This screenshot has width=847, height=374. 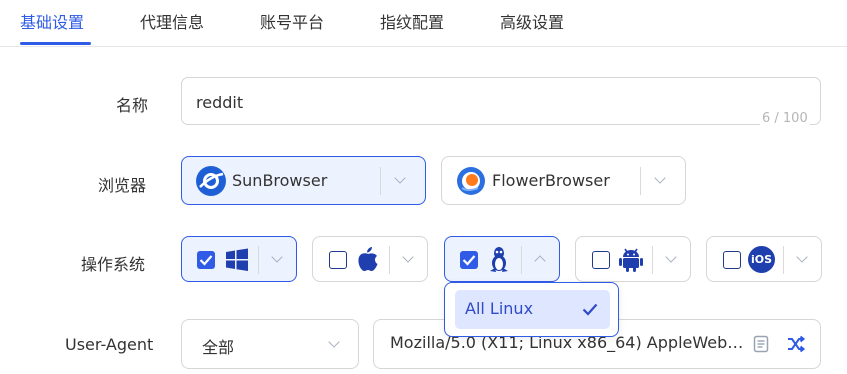 I want to click on linux-icon, so click(x=499, y=262).